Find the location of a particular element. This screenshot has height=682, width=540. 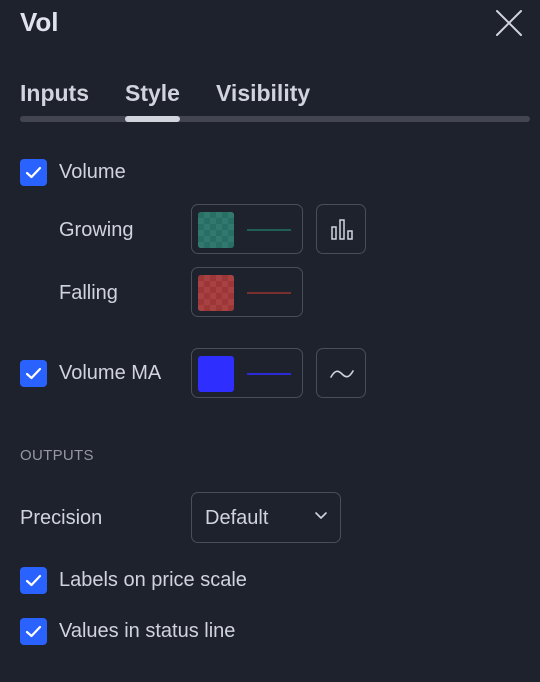

outputs-section-header: OUTPUTS is located at coordinates (57, 455).